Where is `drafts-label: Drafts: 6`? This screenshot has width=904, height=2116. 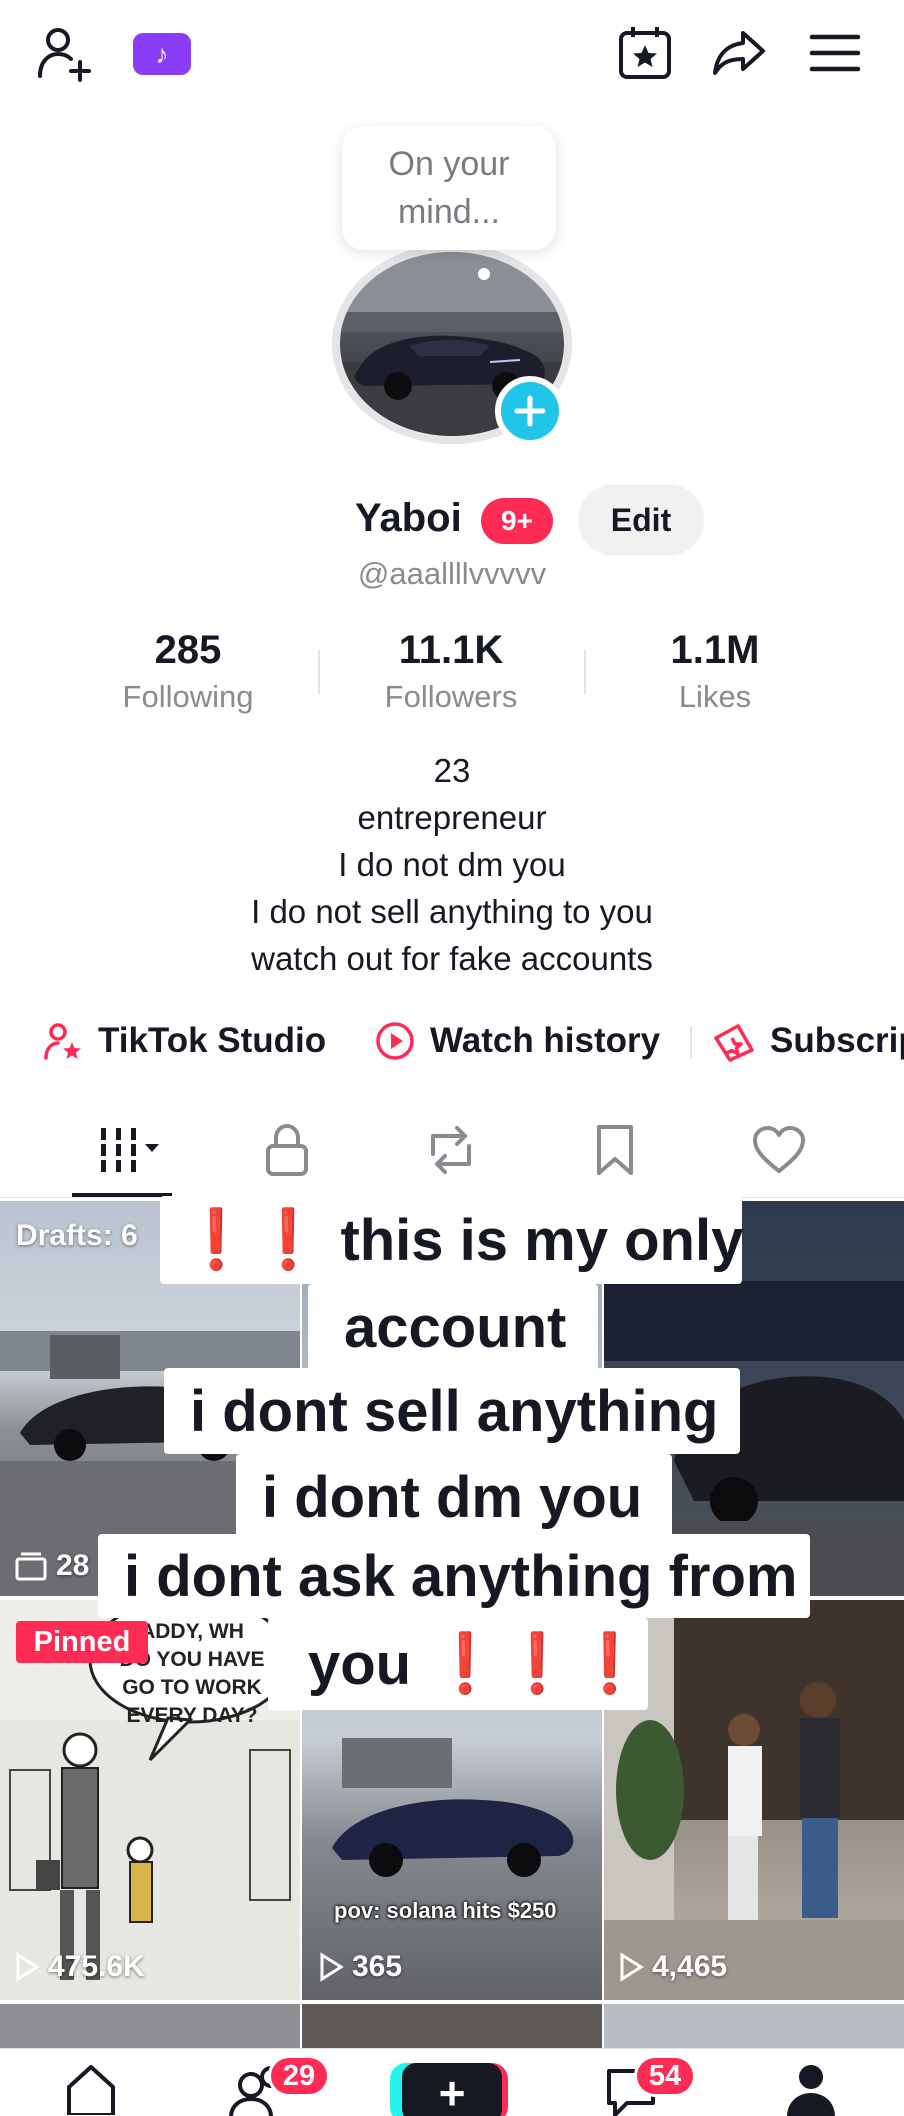 drafts-label: Drafts: 6 is located at coordinates (77, 1235).